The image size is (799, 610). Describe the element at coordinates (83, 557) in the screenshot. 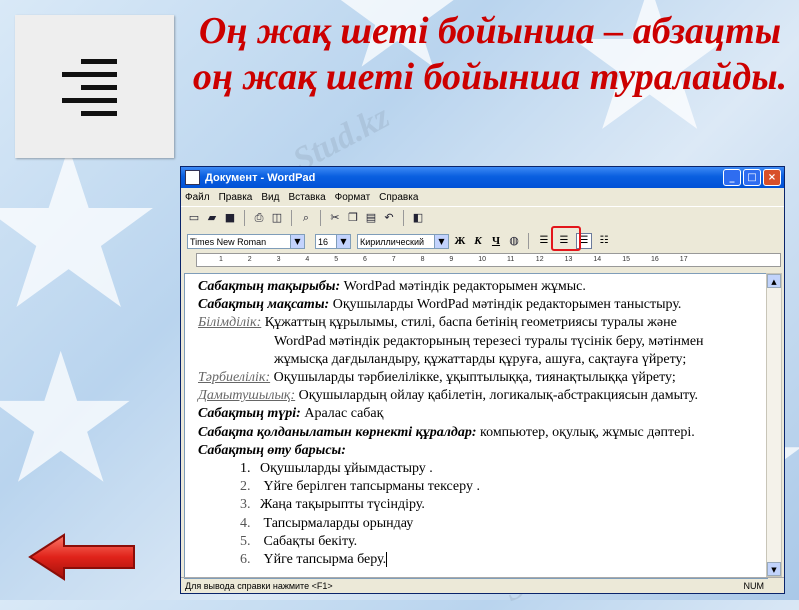

I see `back-arrow-button` at that location.